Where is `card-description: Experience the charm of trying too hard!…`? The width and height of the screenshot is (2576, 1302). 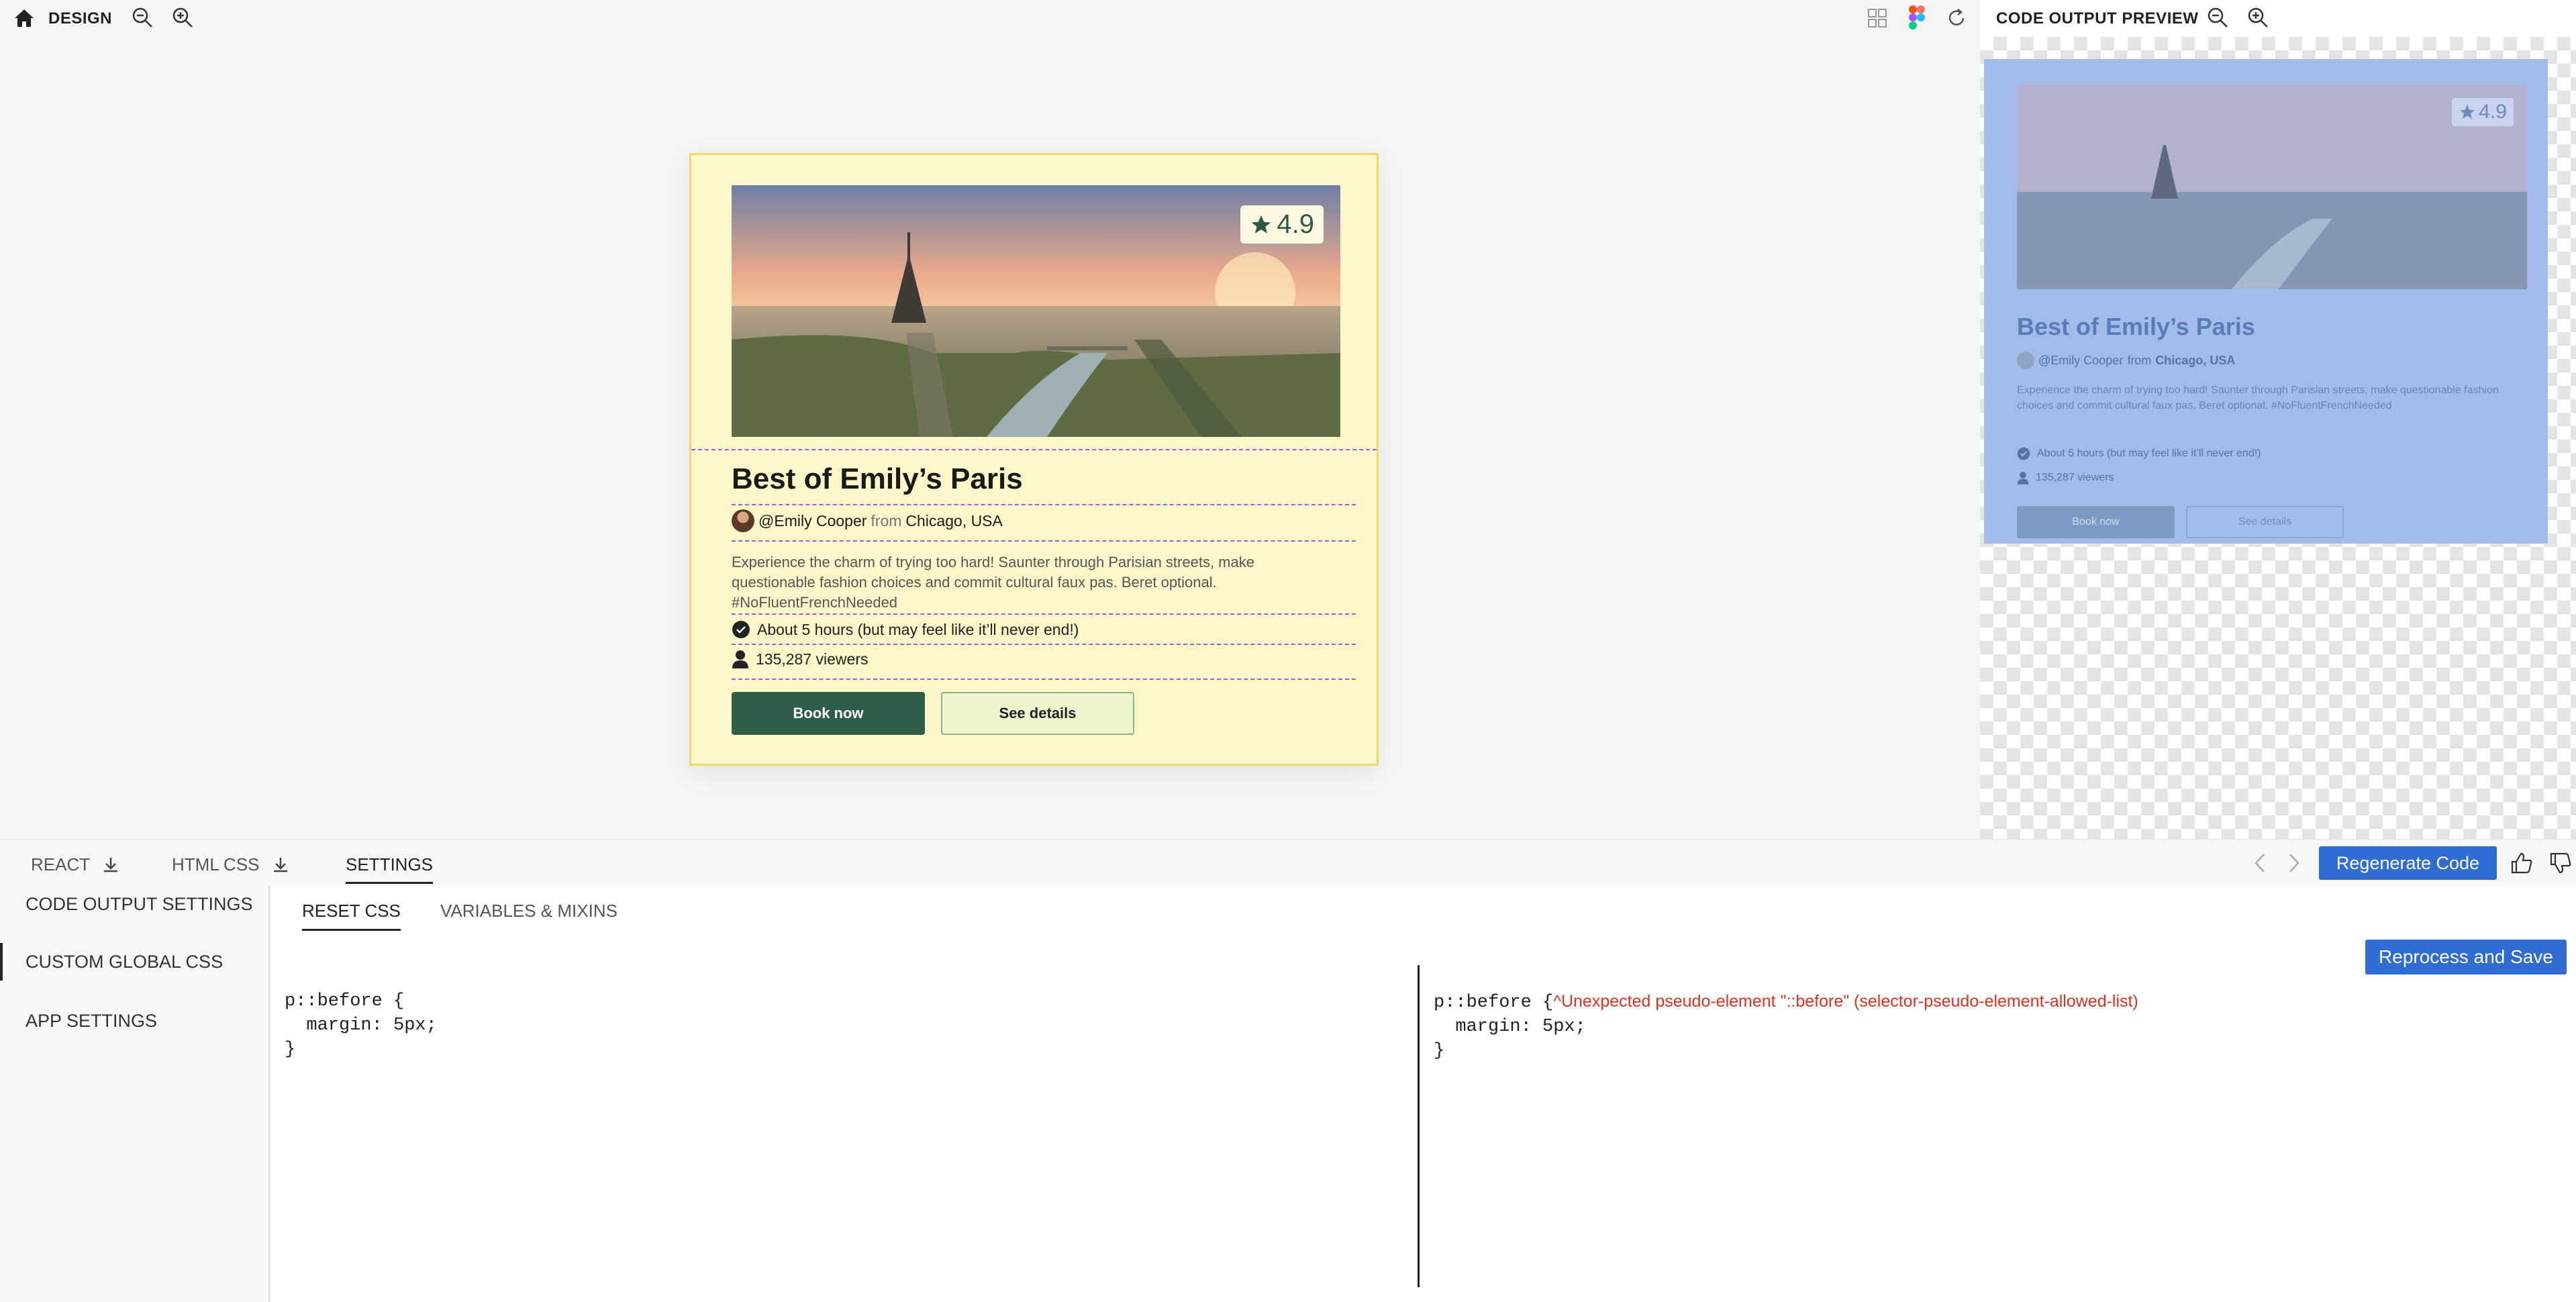
card-description: Experience the charm of trying too hard!… is located at coordinates (993, 582).